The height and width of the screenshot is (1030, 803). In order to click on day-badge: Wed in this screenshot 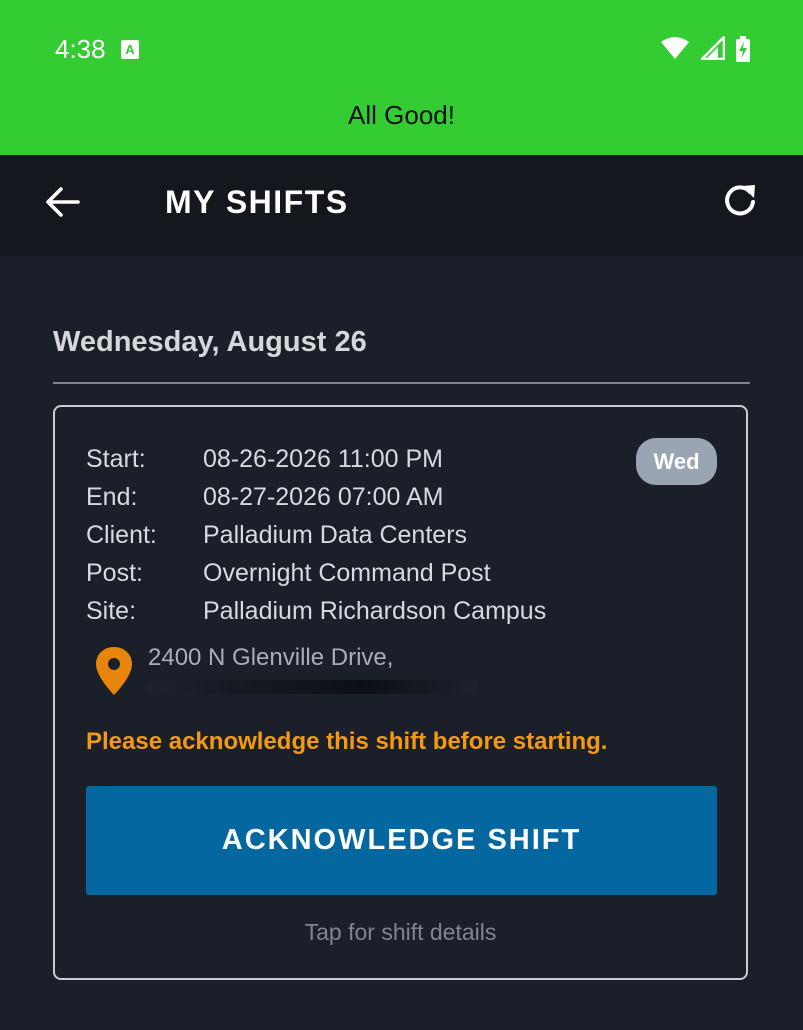, I will do `click(676, 461)`.